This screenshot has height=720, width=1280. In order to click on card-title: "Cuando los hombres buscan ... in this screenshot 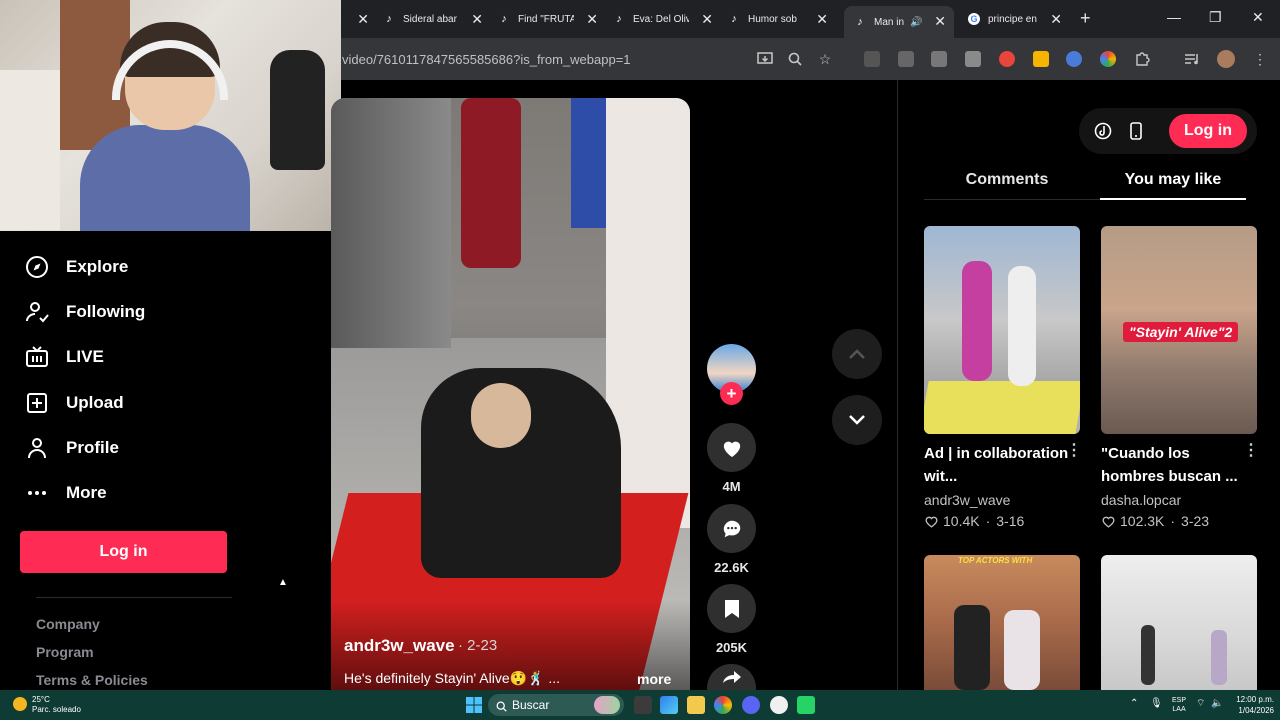, I will do `click(1175, 465)`.